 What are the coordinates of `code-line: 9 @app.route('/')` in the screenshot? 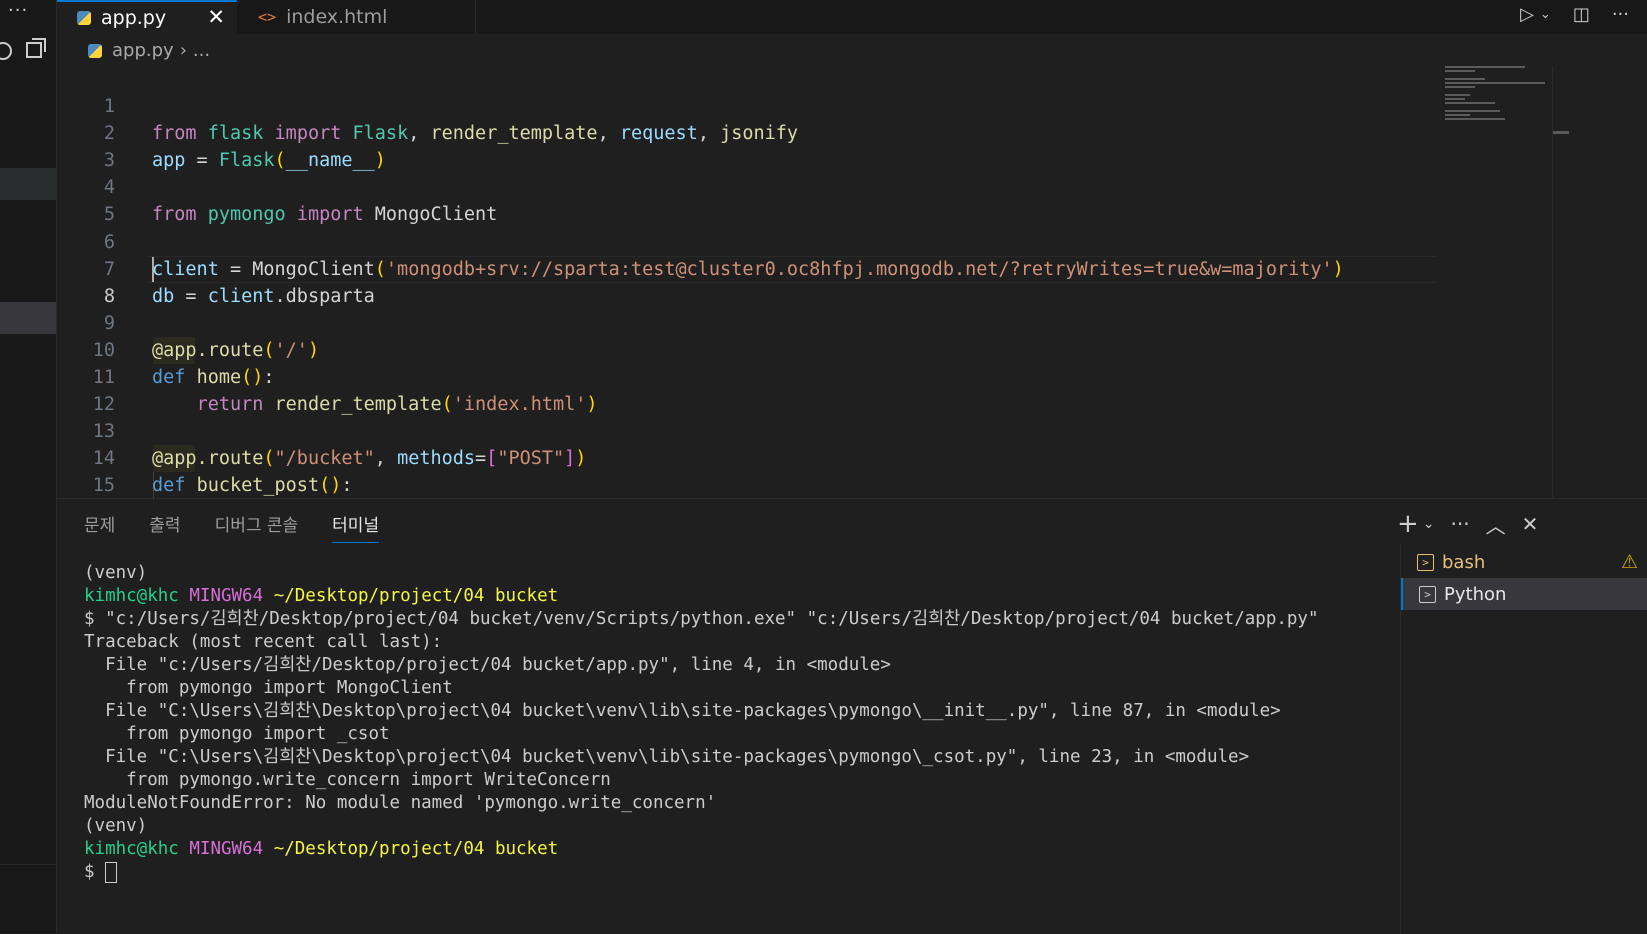 It's located at (752, 322).